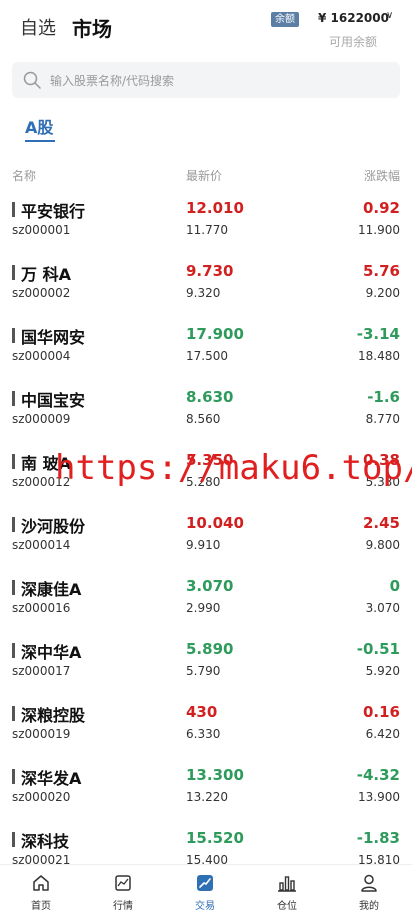 The image size is (412, 916). What do you see at coordinates (382, 482) in the screenshot?
I see `stock-ref-price: 5.330` at bounding box center [382, 482].